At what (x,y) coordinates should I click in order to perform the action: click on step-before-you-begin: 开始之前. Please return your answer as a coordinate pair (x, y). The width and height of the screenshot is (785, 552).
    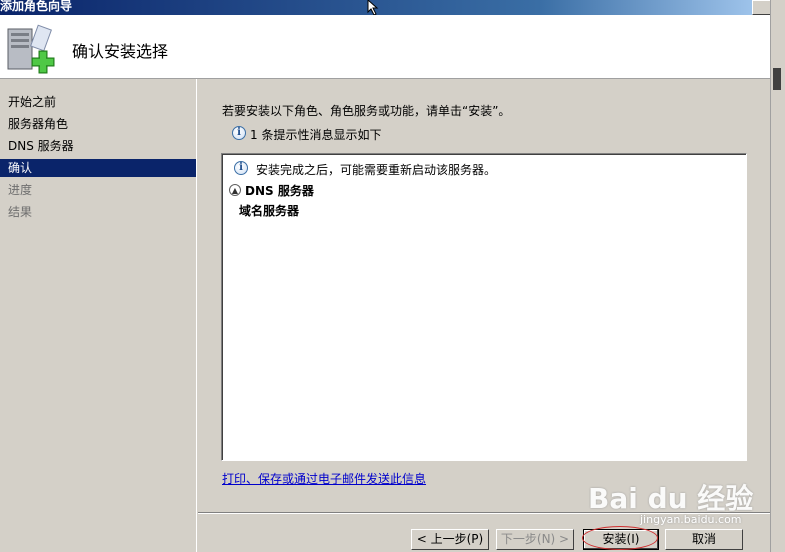
    Looking at the image, I should click on (98, 102).